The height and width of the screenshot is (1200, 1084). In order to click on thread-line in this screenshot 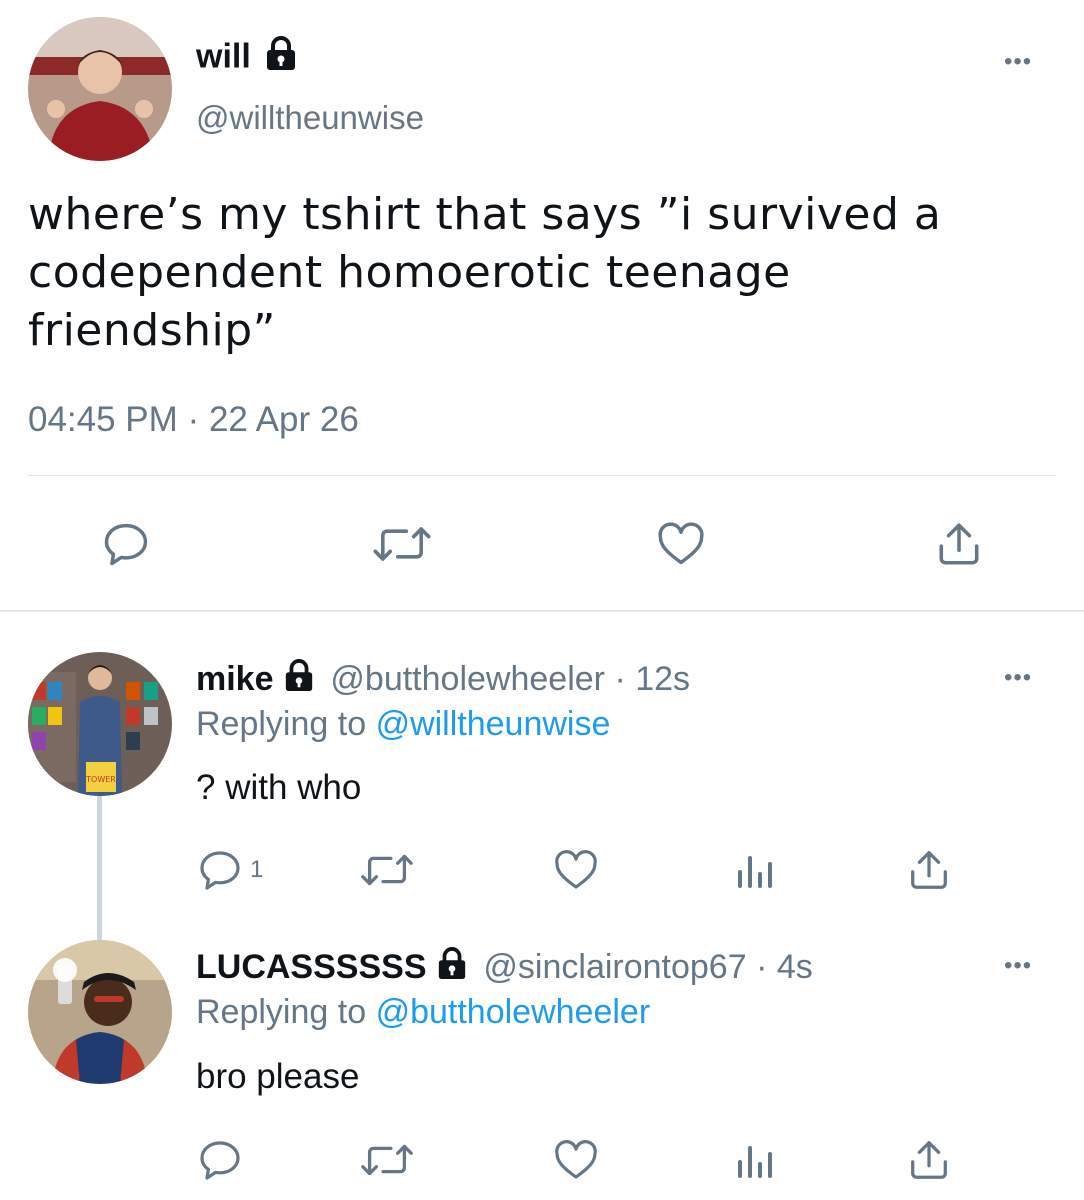, I will do `click(99, 867)`.